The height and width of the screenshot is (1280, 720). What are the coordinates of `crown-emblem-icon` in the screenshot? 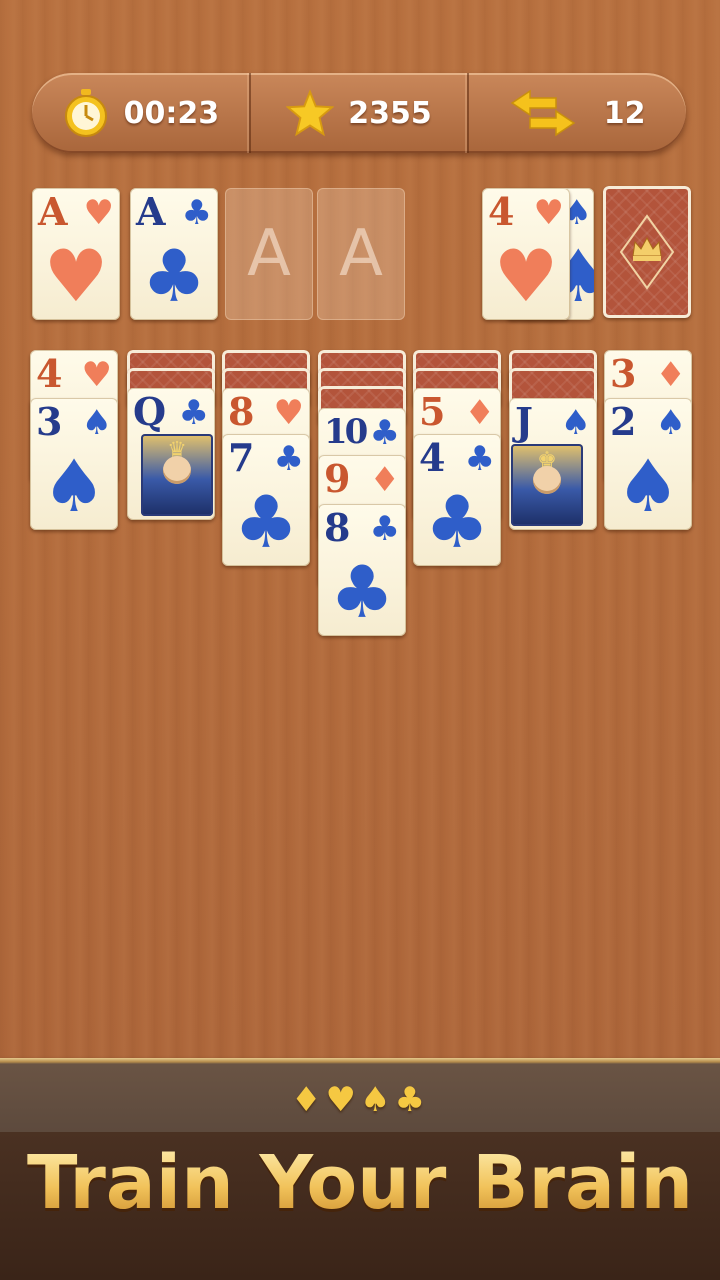 It's located at (647, 252).